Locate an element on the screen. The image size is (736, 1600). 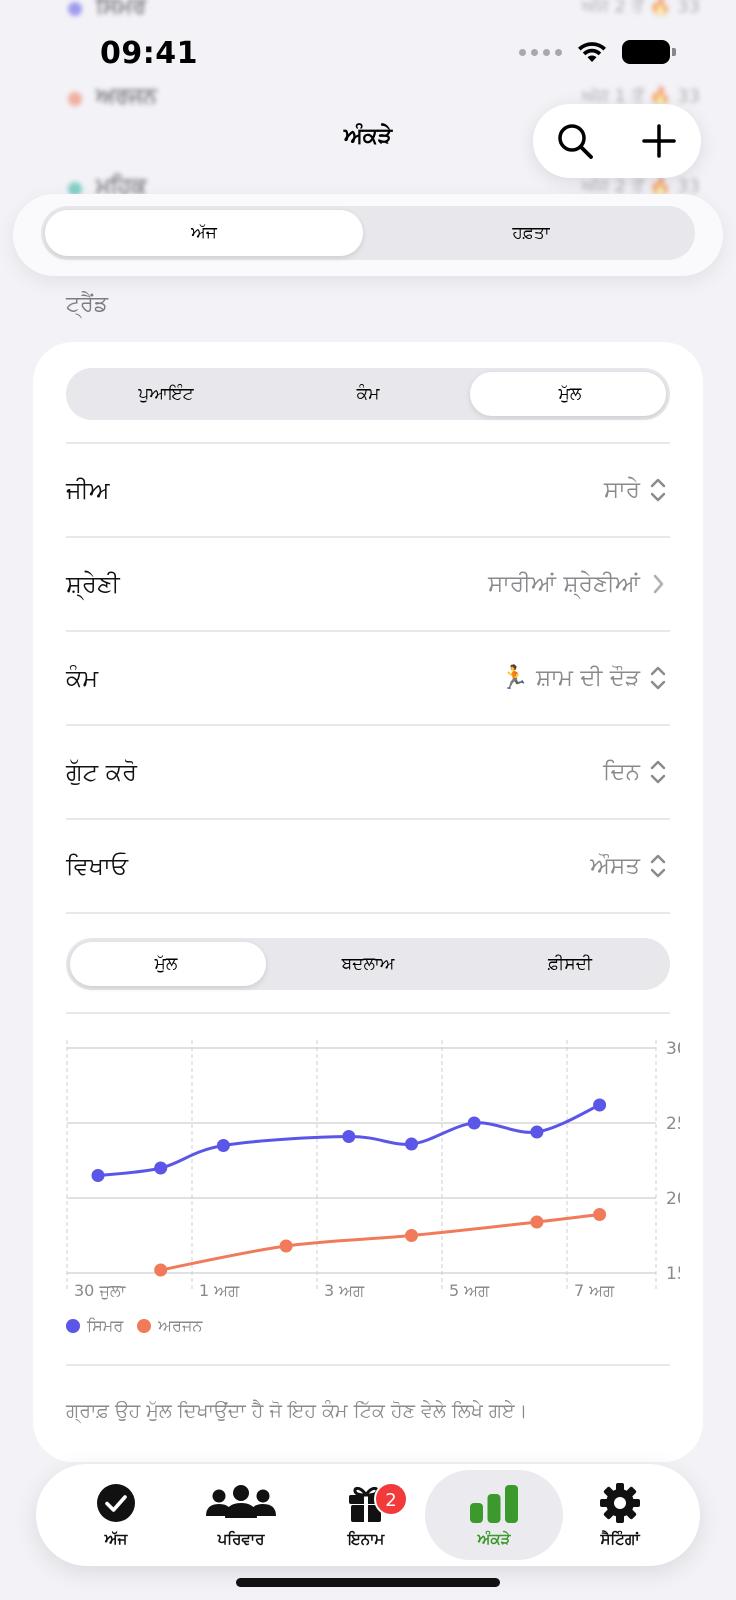
period-segmented-control: ਅੱਜ ਹਫ਼ਤਾ is located at coordinates (368, 233).